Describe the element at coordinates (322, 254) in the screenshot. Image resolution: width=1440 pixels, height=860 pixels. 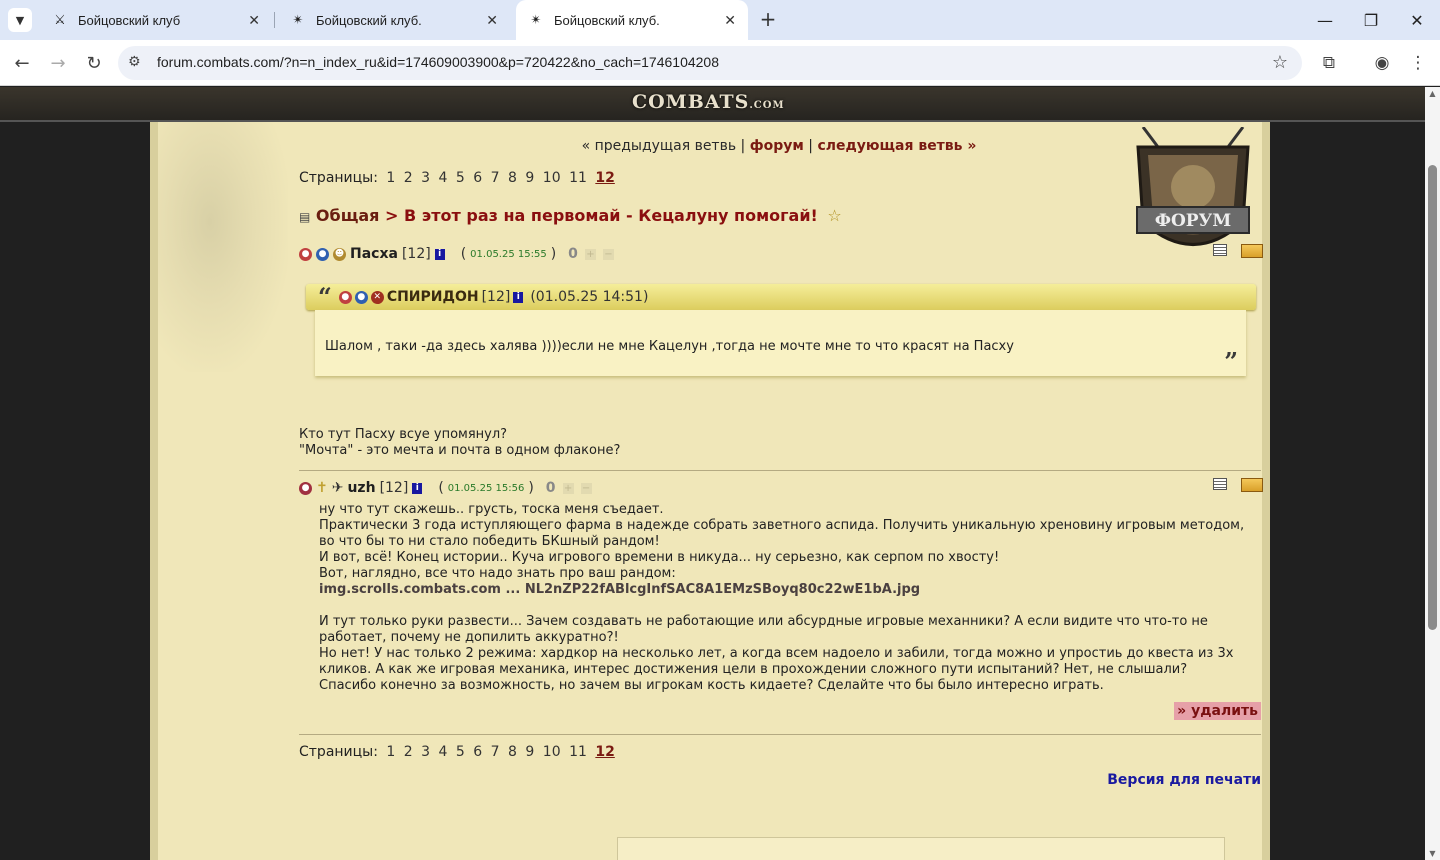
I see `clan-badge-icon: ●` at that location.